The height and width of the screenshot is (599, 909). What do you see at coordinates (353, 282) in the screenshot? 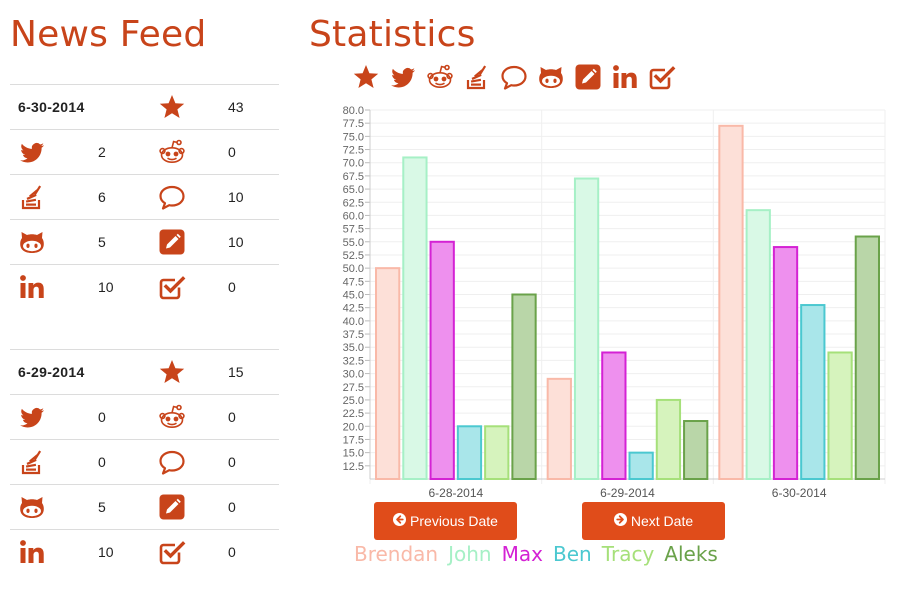
I see `y-tick-label: 47.5` at bounding box center [353, 282].